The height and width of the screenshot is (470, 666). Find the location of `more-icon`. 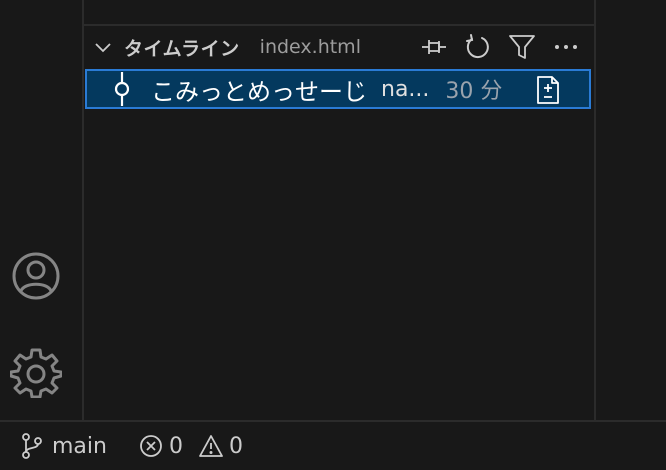

more-icon is located at coordinates (566, 47).